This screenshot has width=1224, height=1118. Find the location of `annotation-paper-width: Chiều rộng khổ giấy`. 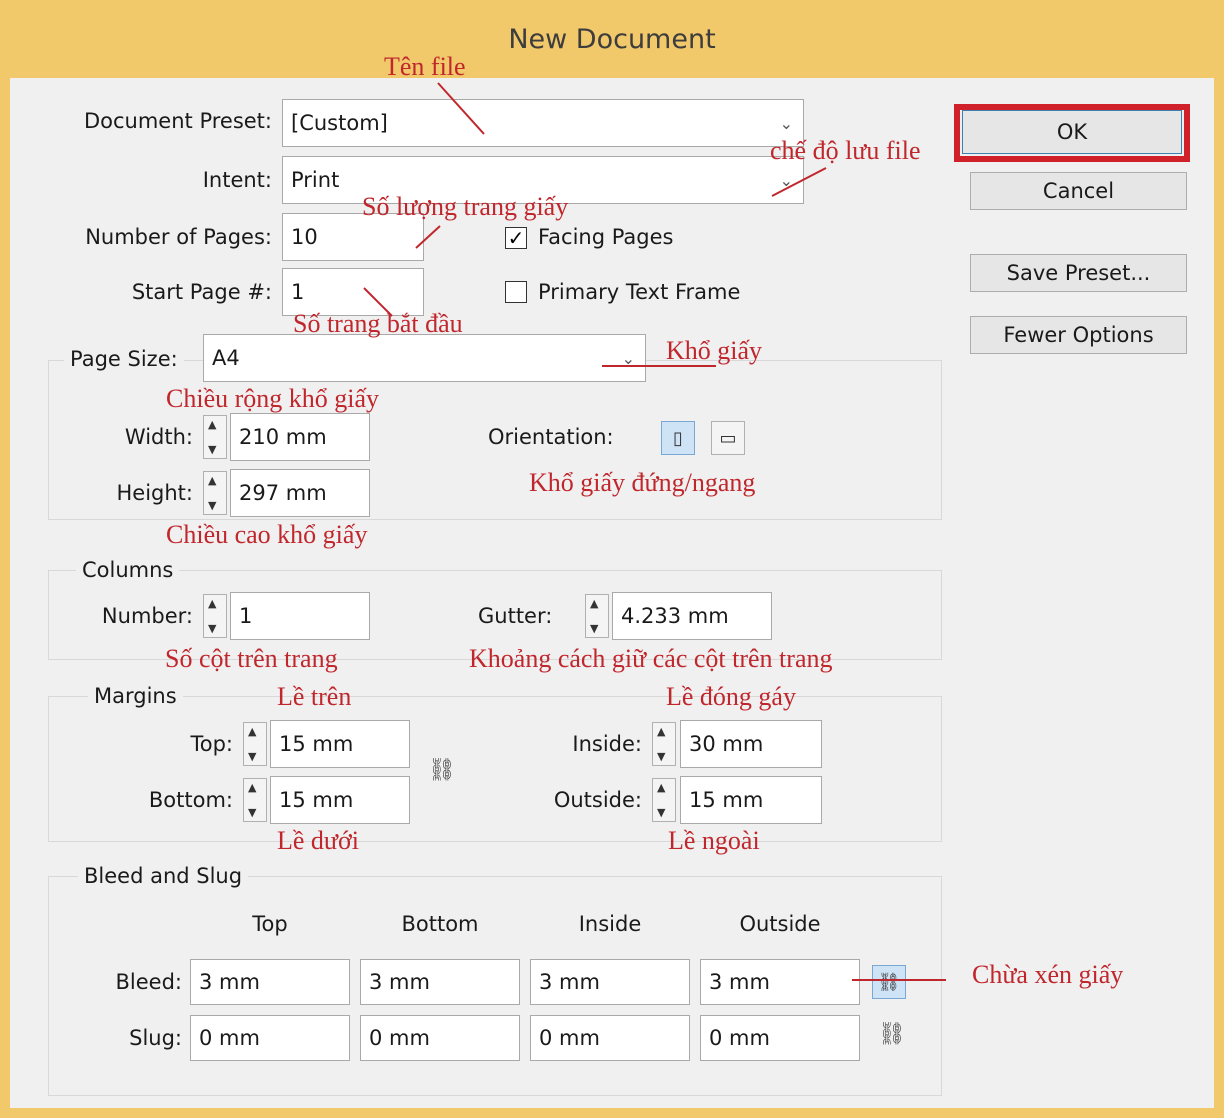

annotation-paper-width: Chiều rộng khổ giấy is located at coordinates (273, 398).